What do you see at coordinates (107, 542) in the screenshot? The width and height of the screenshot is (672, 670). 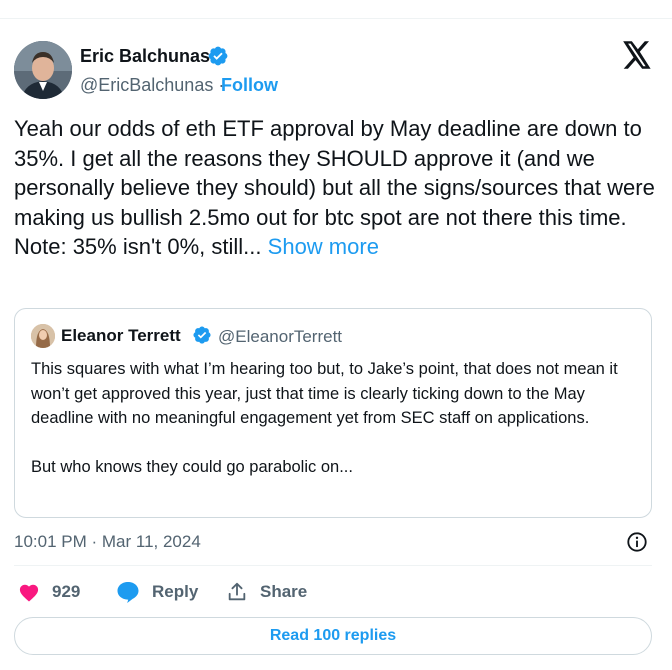 I see `tweet-timestamp: 10:01 PM · Mar 11, 2024` at bounding box center [107, 542].